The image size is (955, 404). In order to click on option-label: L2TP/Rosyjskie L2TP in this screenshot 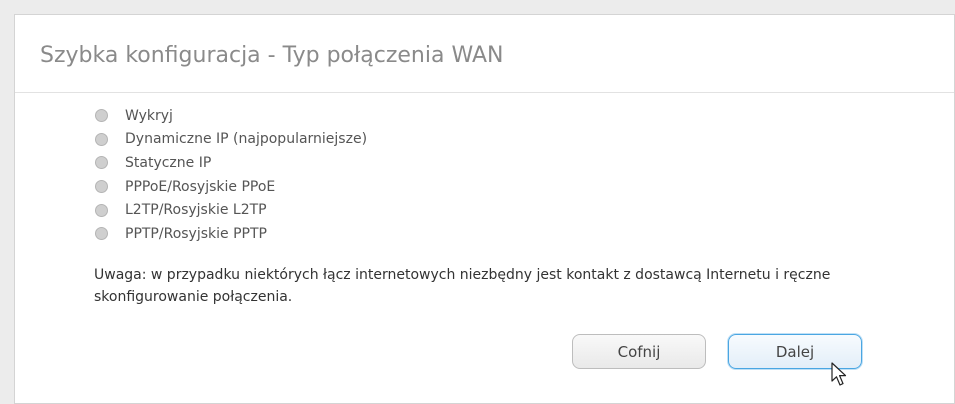, I will do `click(196, 210)`.